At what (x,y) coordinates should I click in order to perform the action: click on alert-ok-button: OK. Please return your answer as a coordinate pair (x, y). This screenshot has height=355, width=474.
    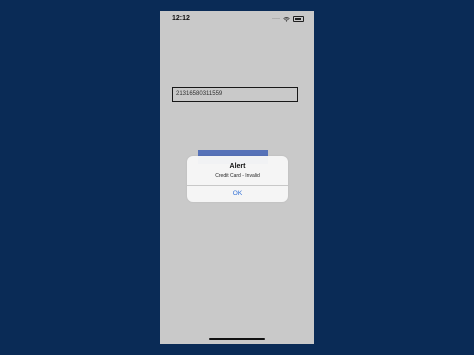
    Looking at the image, I should click on (237, 194).